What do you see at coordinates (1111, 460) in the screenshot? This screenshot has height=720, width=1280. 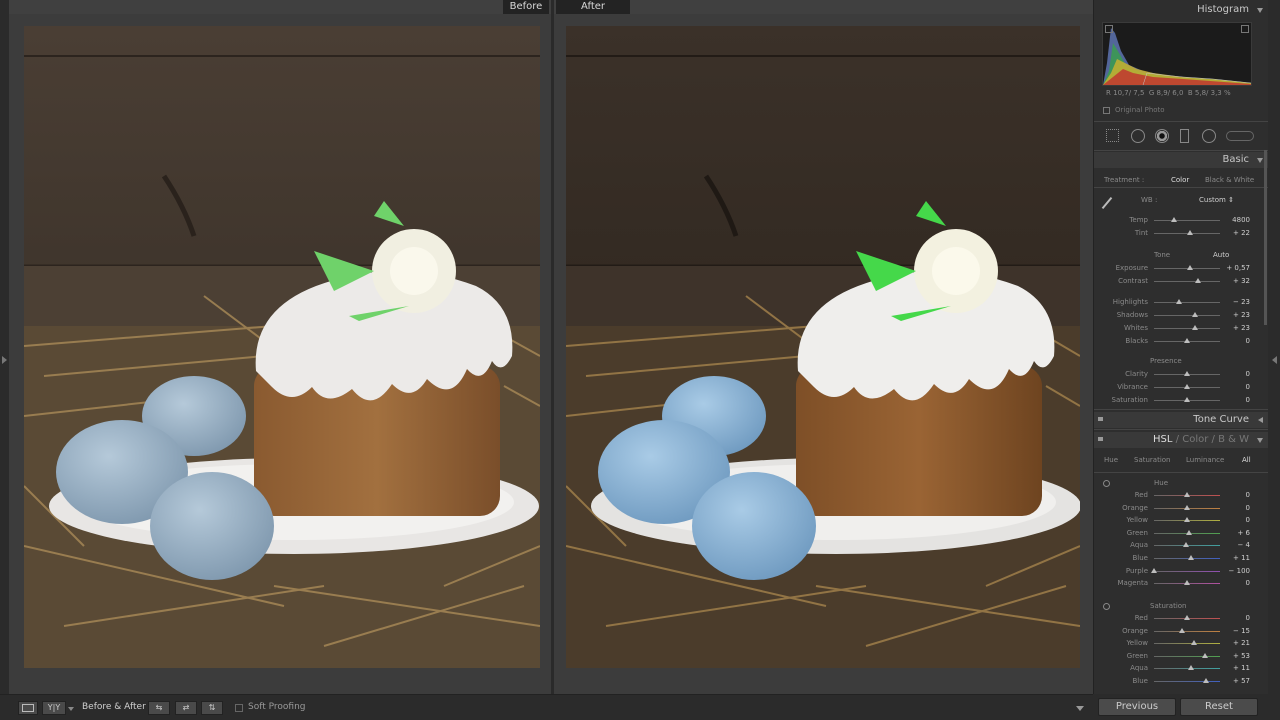 I see `tab-hue: Hue` at bounding box center [1111, 460].